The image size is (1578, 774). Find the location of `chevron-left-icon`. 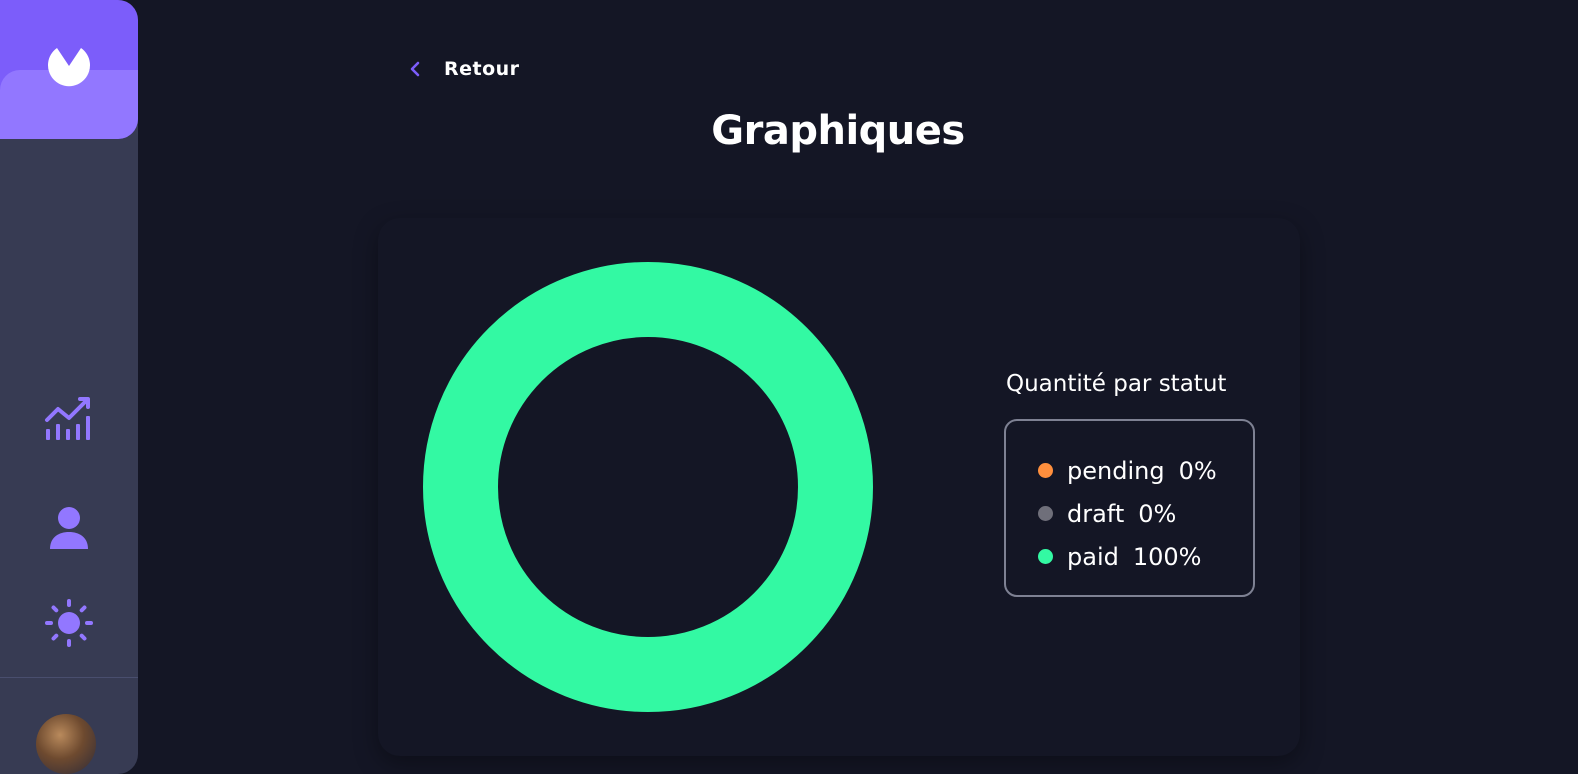

chevron-left-icon is located at coordinates (415, 69).